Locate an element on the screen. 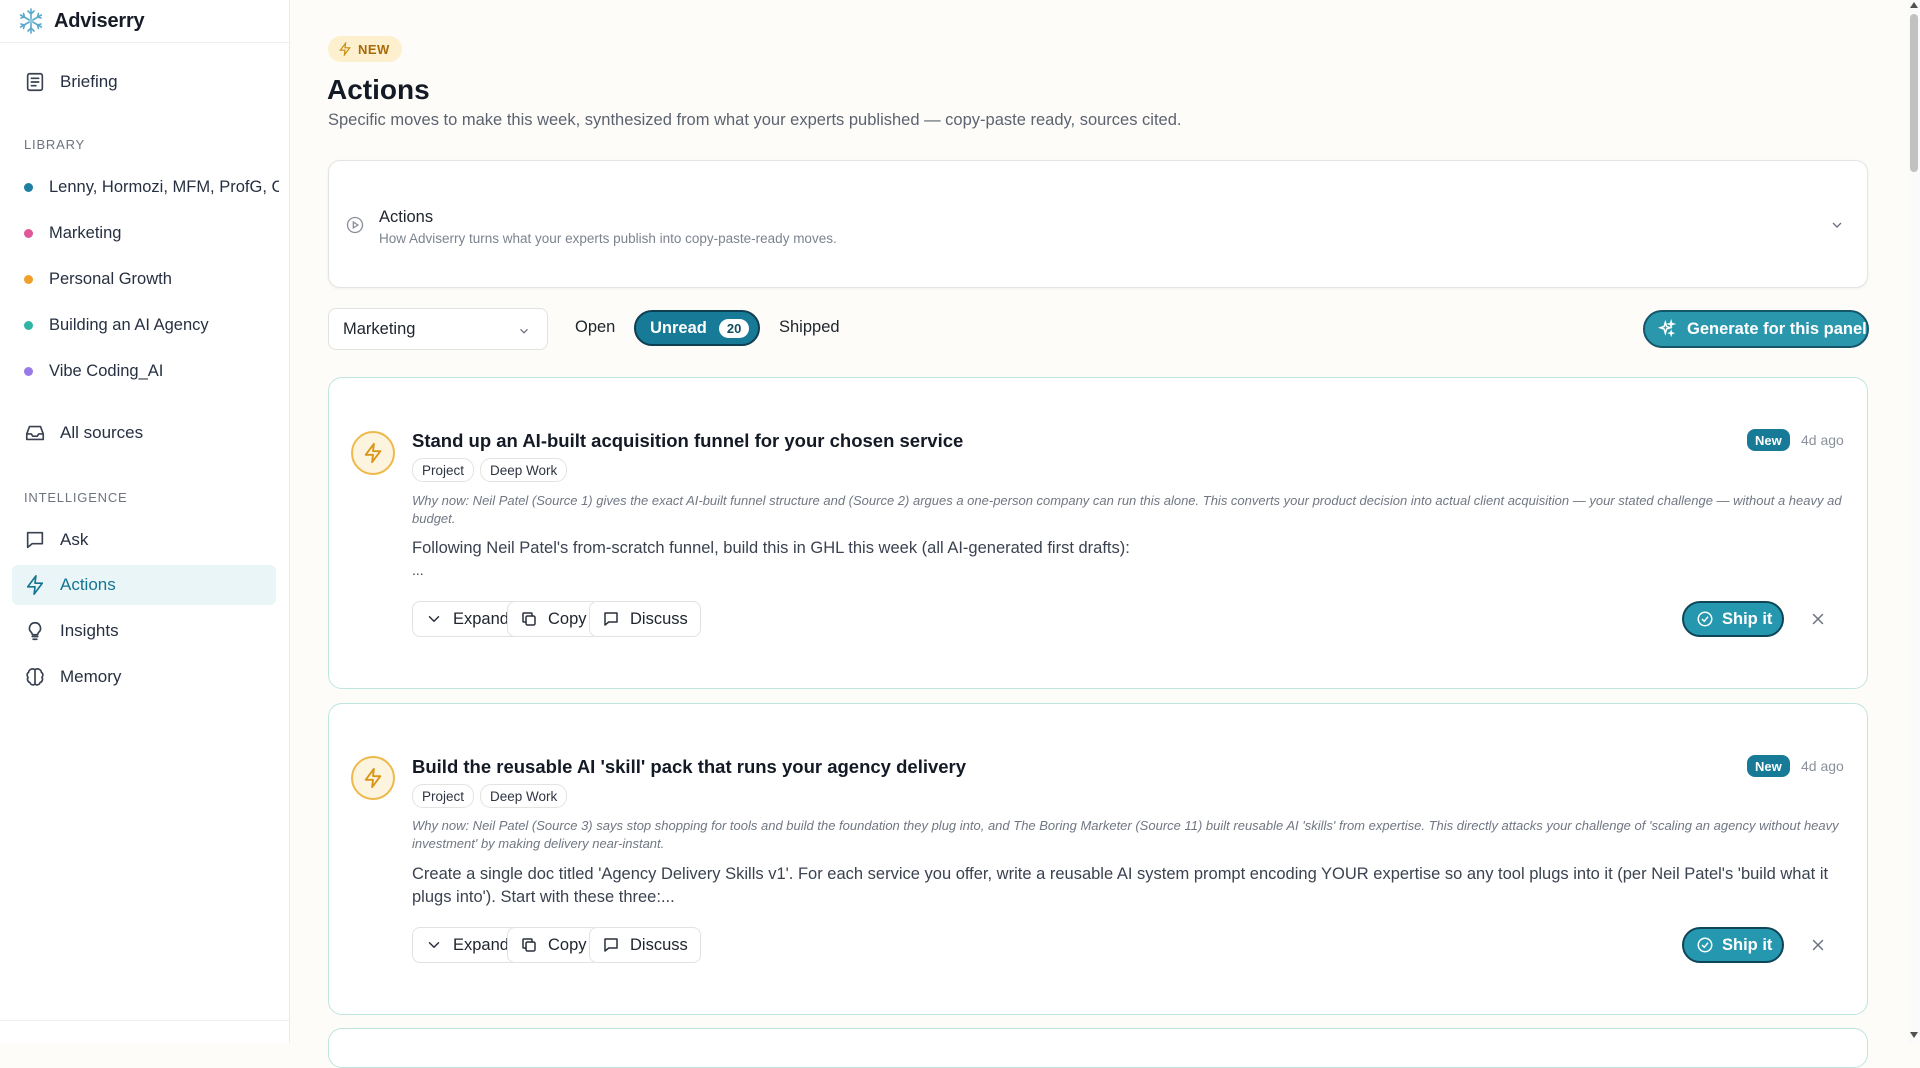 Image resolution: width=1920 pixels, height=1068 pixels. nav-all-sources: All sources is located at coordinates (144, 433).